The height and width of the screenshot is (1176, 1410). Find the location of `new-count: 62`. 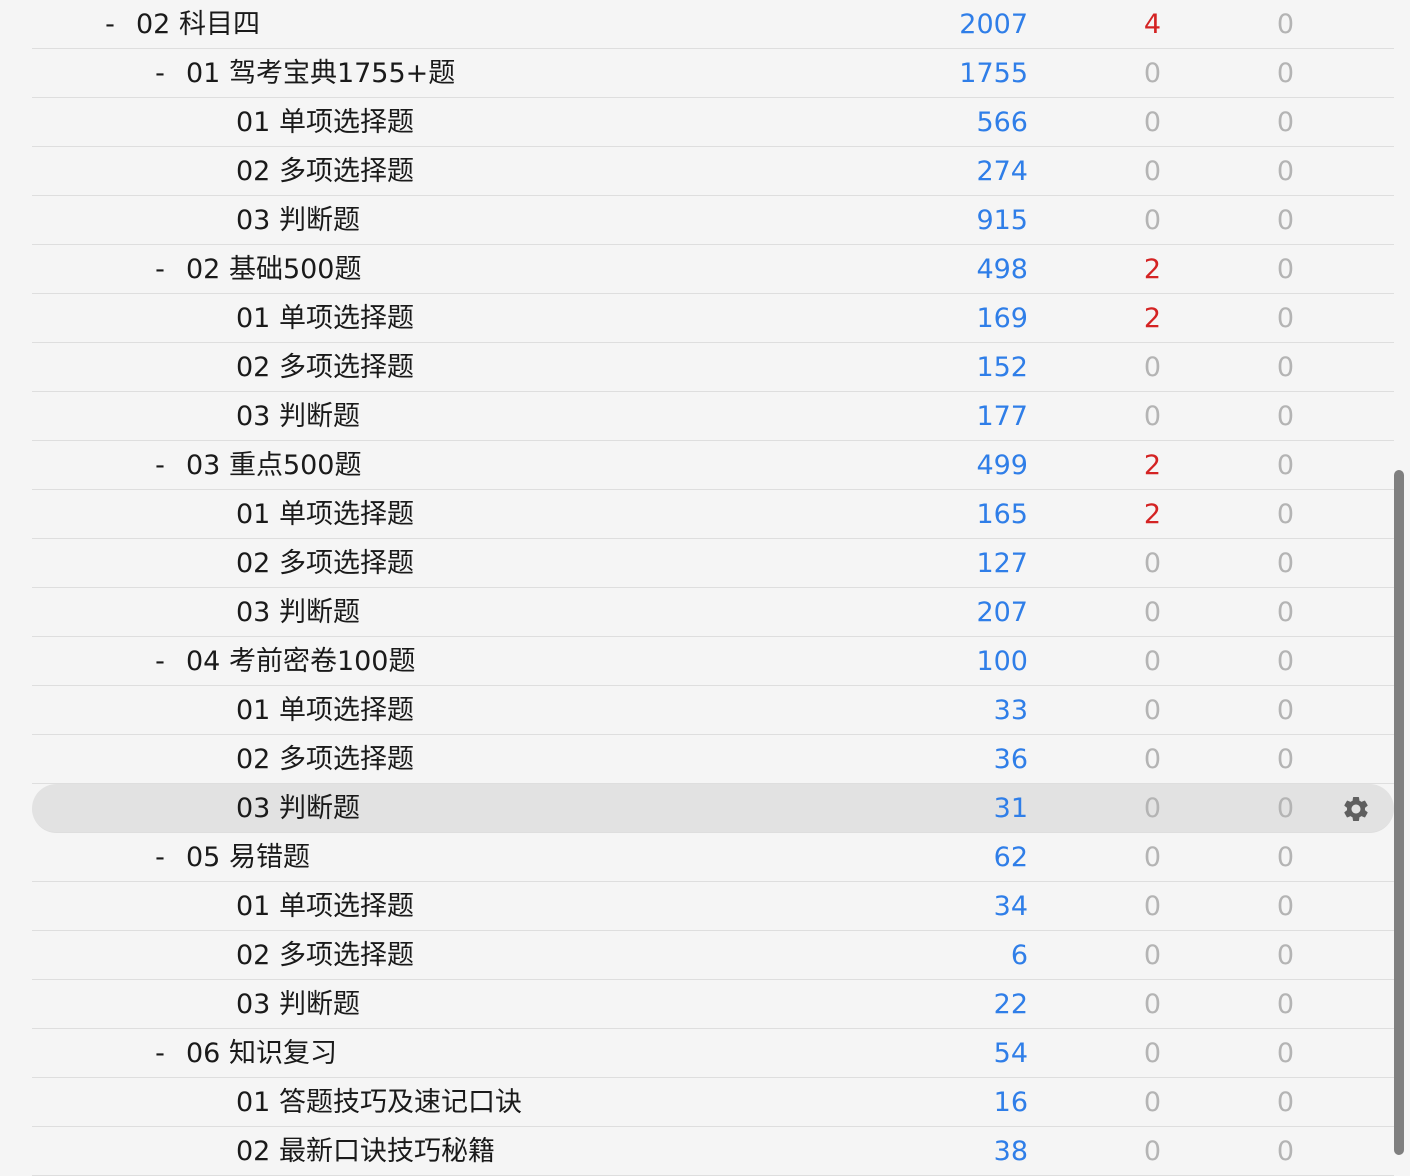

new-count: 62 is located at coordinates (1010, 857).